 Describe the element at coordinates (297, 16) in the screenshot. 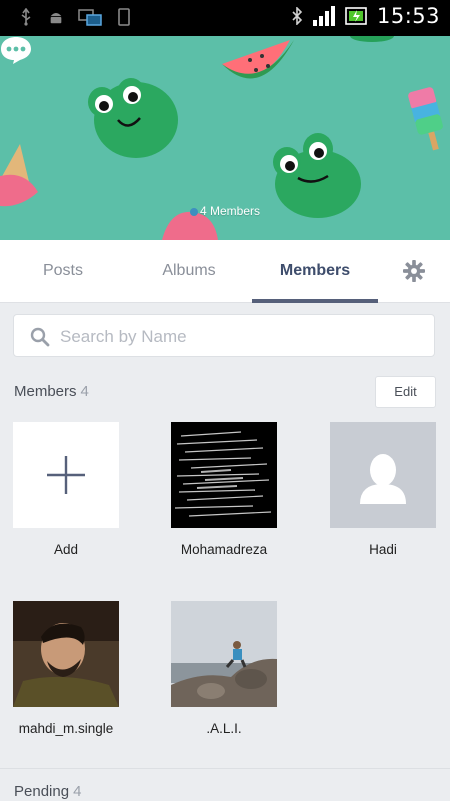

I see `bluetooth-icon` at that location.